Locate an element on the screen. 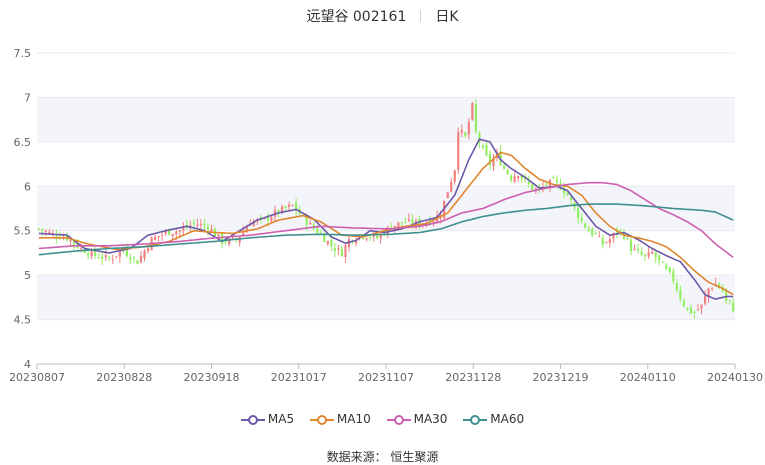 The width and height of the screenshot is (765, 465). x-tick-label: 20231219 is located at coordinates (561, 377).